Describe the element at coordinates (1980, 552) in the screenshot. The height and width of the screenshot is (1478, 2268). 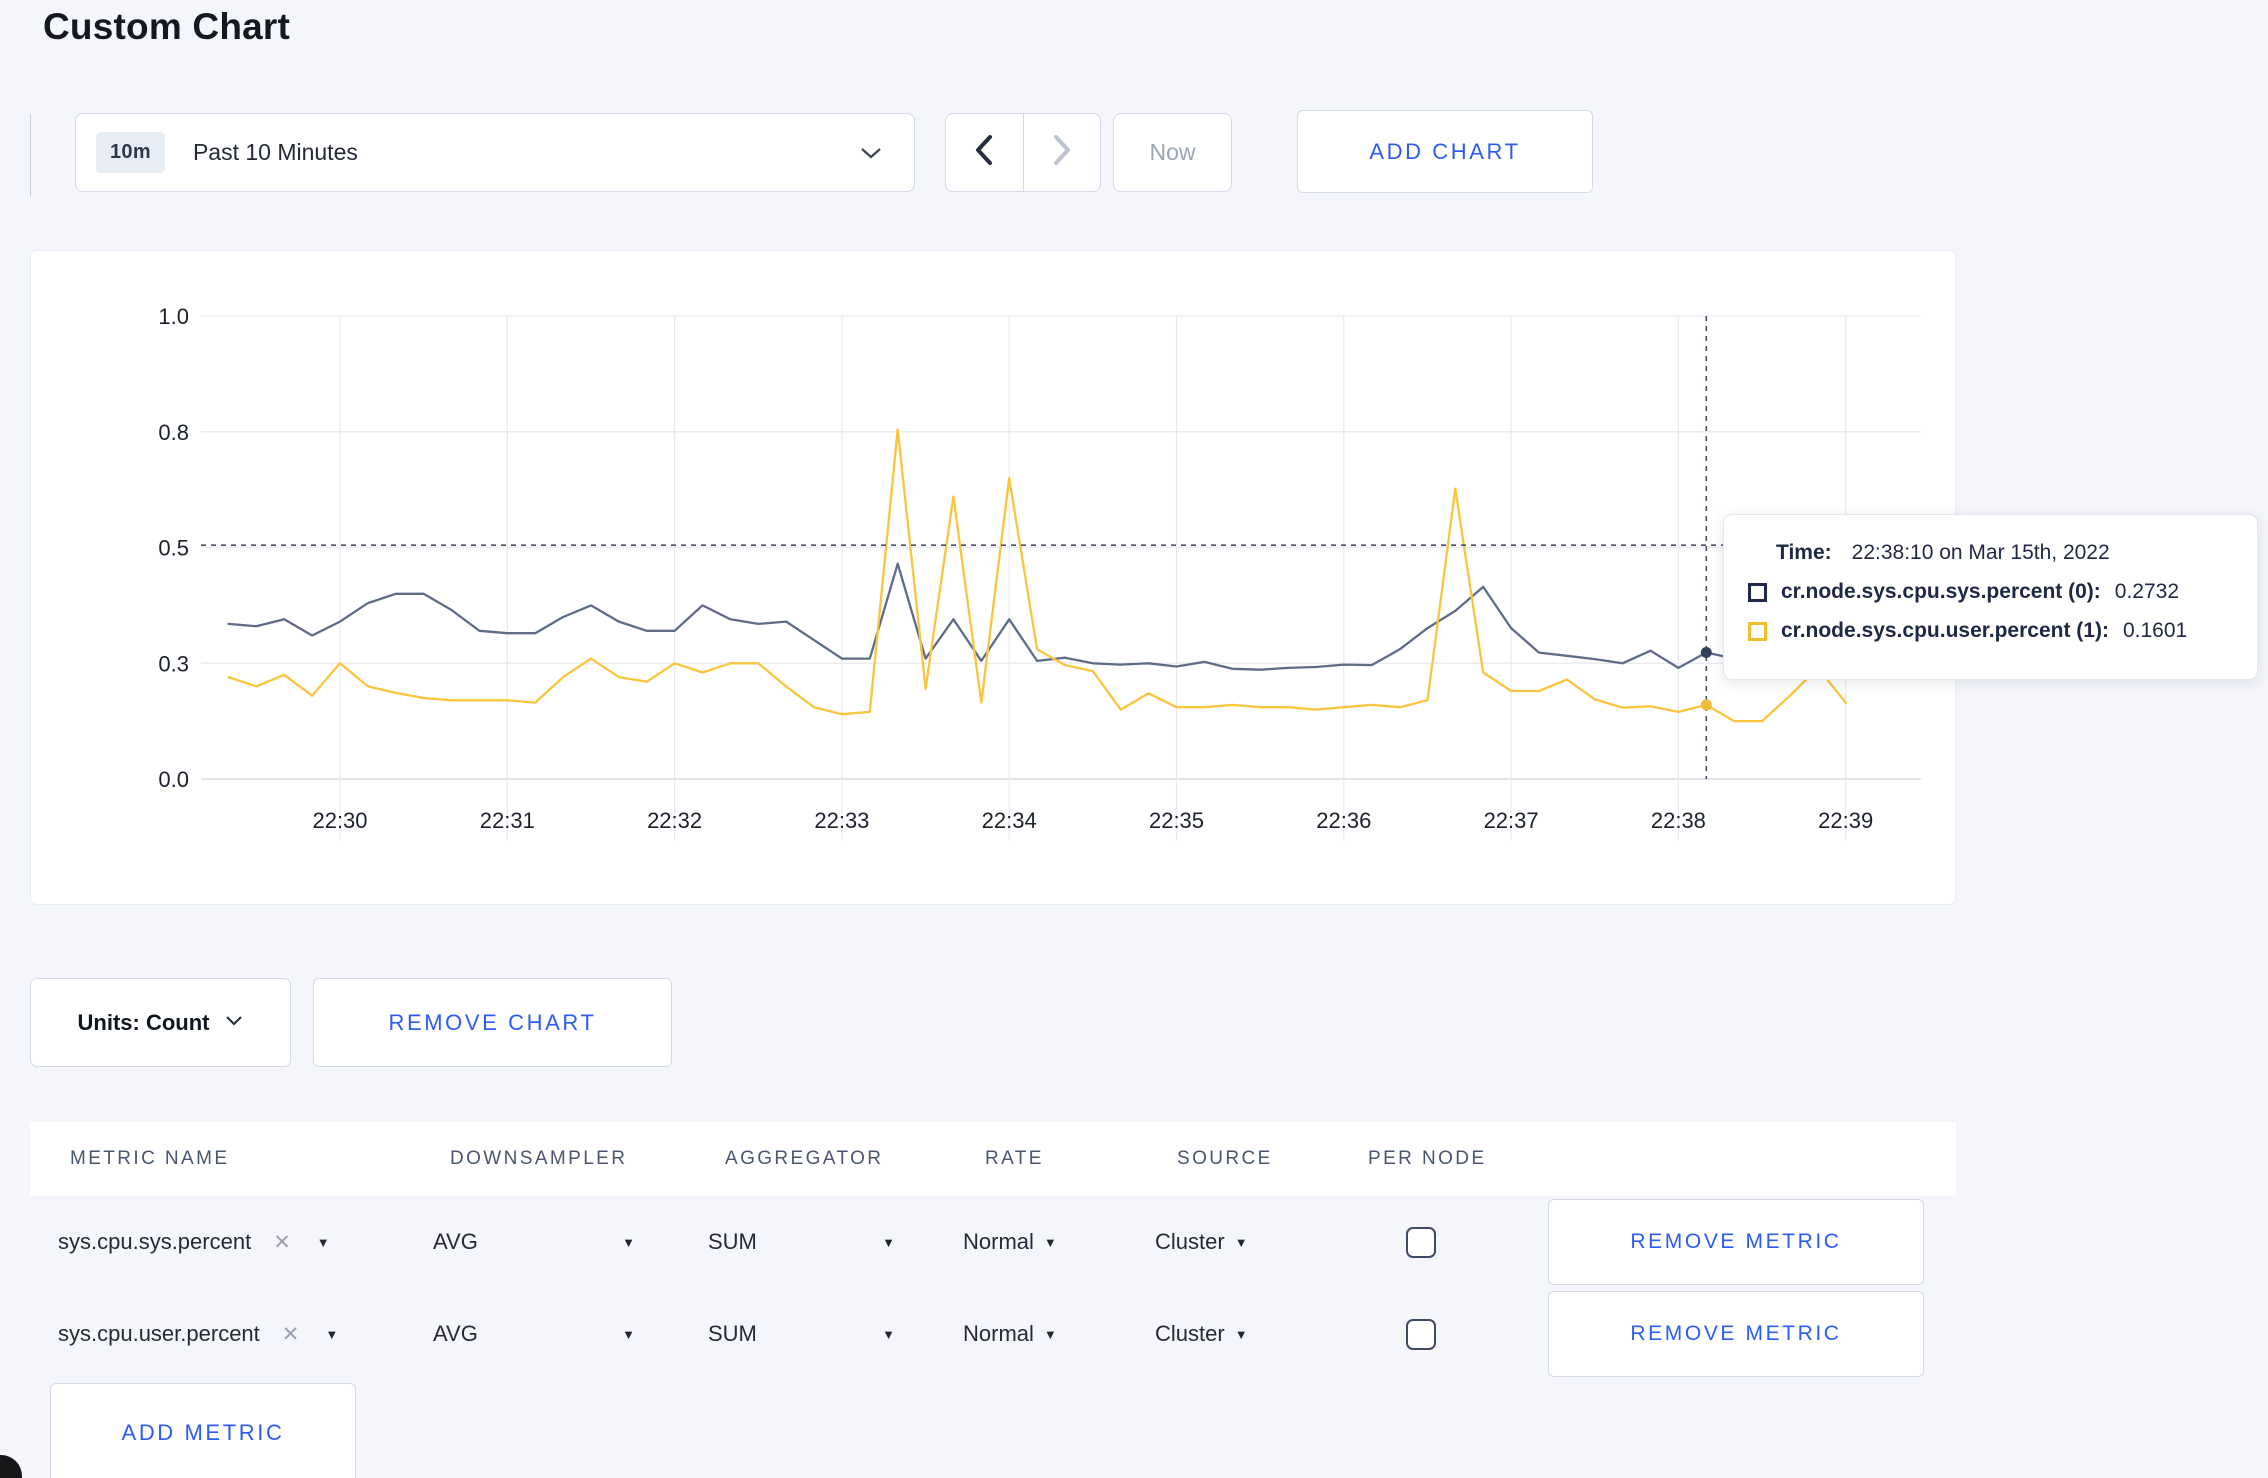
I see `tooltip-time-value: 22:38:10 on Mar 15th, 2022` at that location.